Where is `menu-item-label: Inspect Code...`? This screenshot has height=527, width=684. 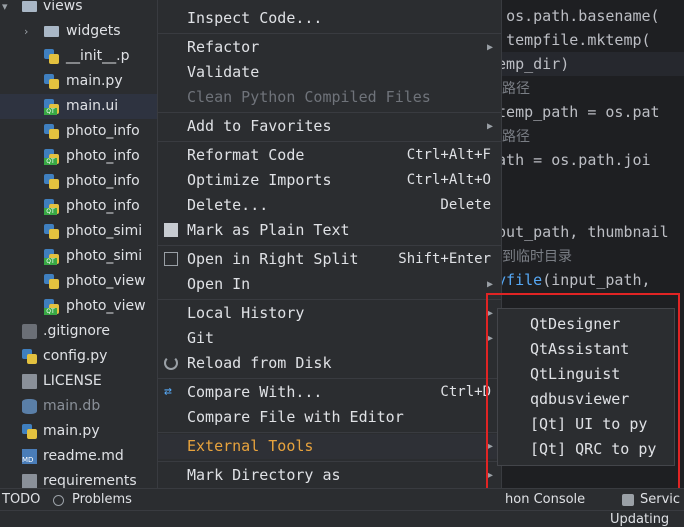 menu-item-label: Inspect Code... is located at coordinates (255, 18).